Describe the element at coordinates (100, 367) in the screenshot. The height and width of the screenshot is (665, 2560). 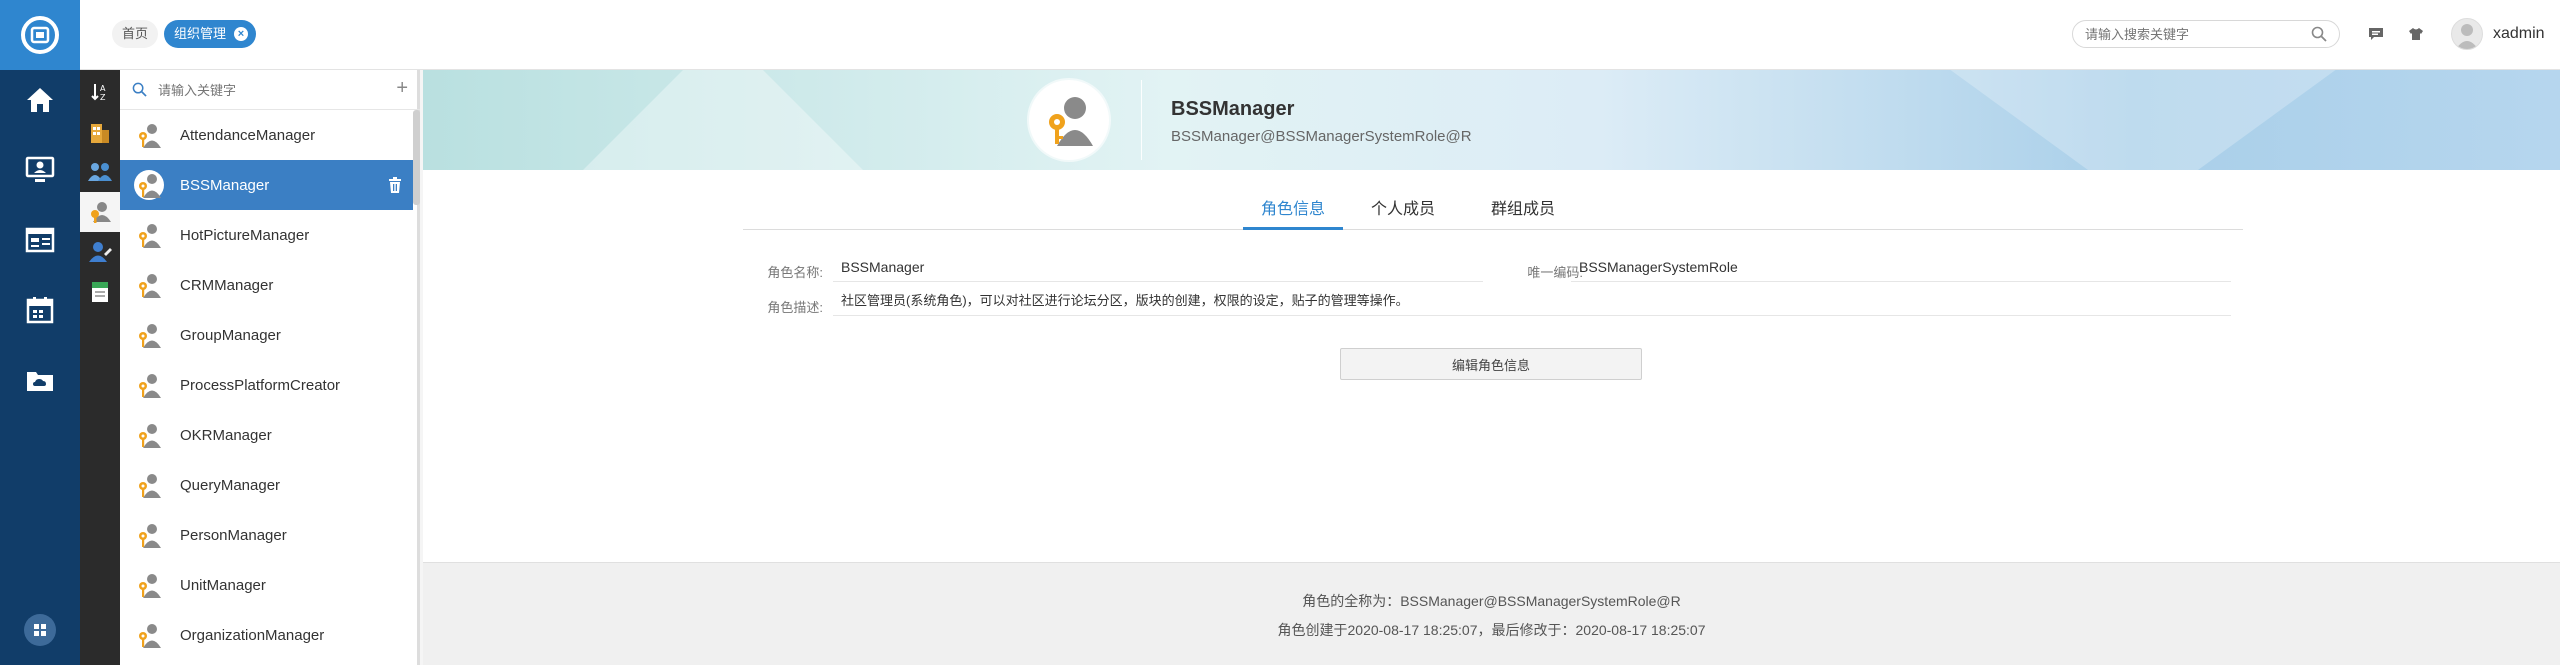
I see `org-sub-nav: AZ` at that location.